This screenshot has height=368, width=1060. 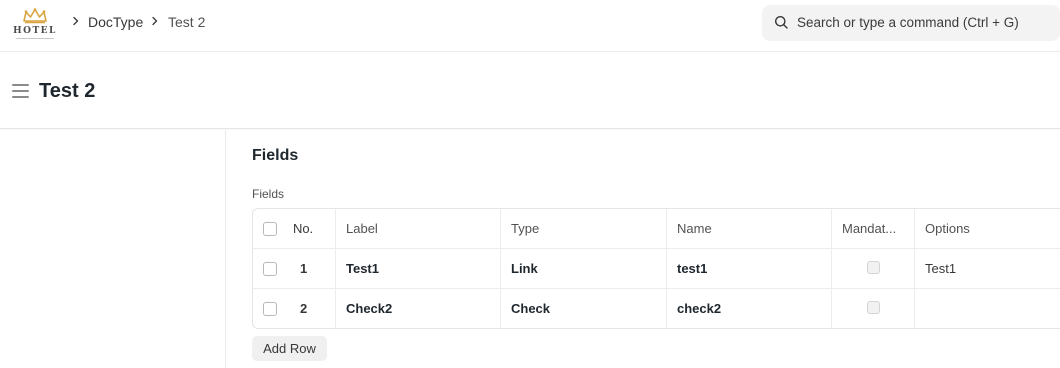 I want to click on logo-text: HOTEL, so click(x=35, y=31).